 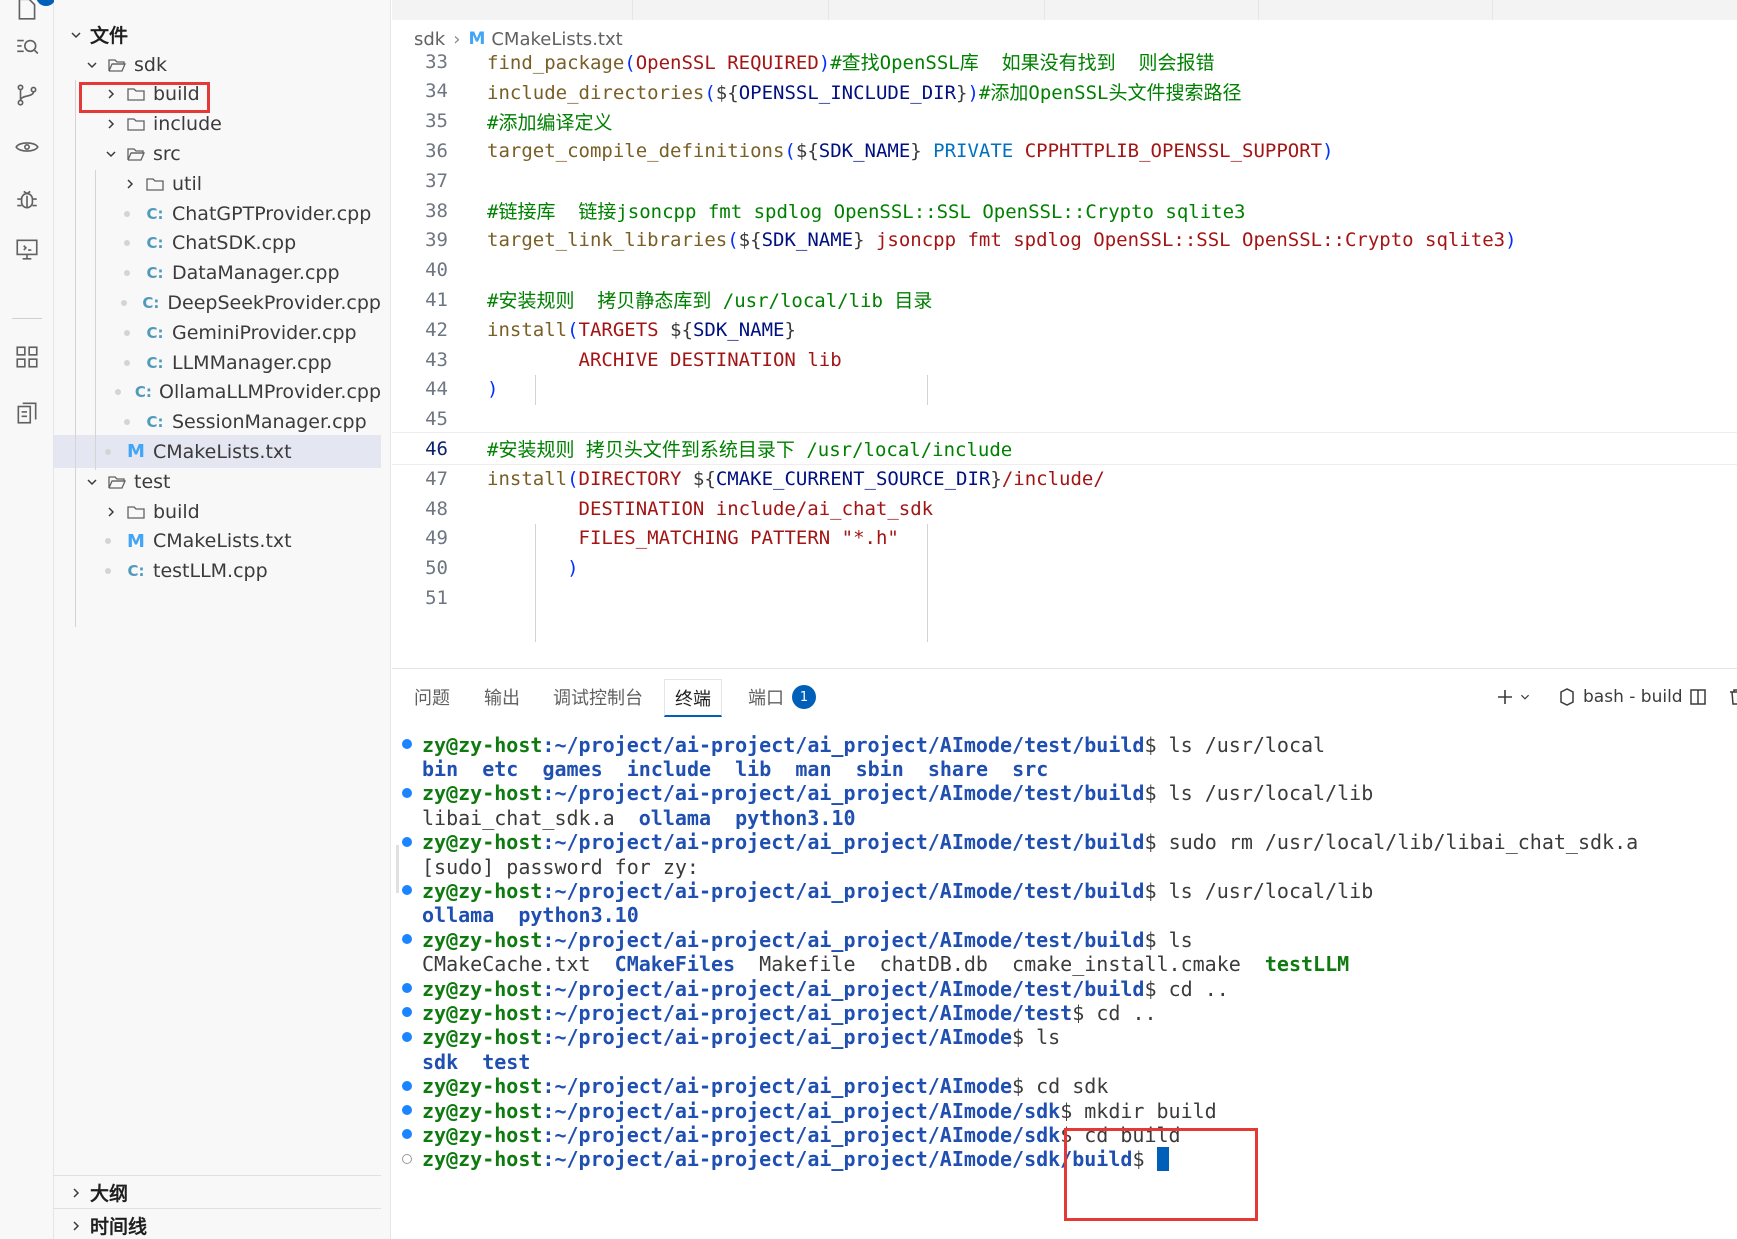 What do you see at coordinates (27, 249) in the screenshot?
I see `remote-icon` at bounding box center [27, 249].